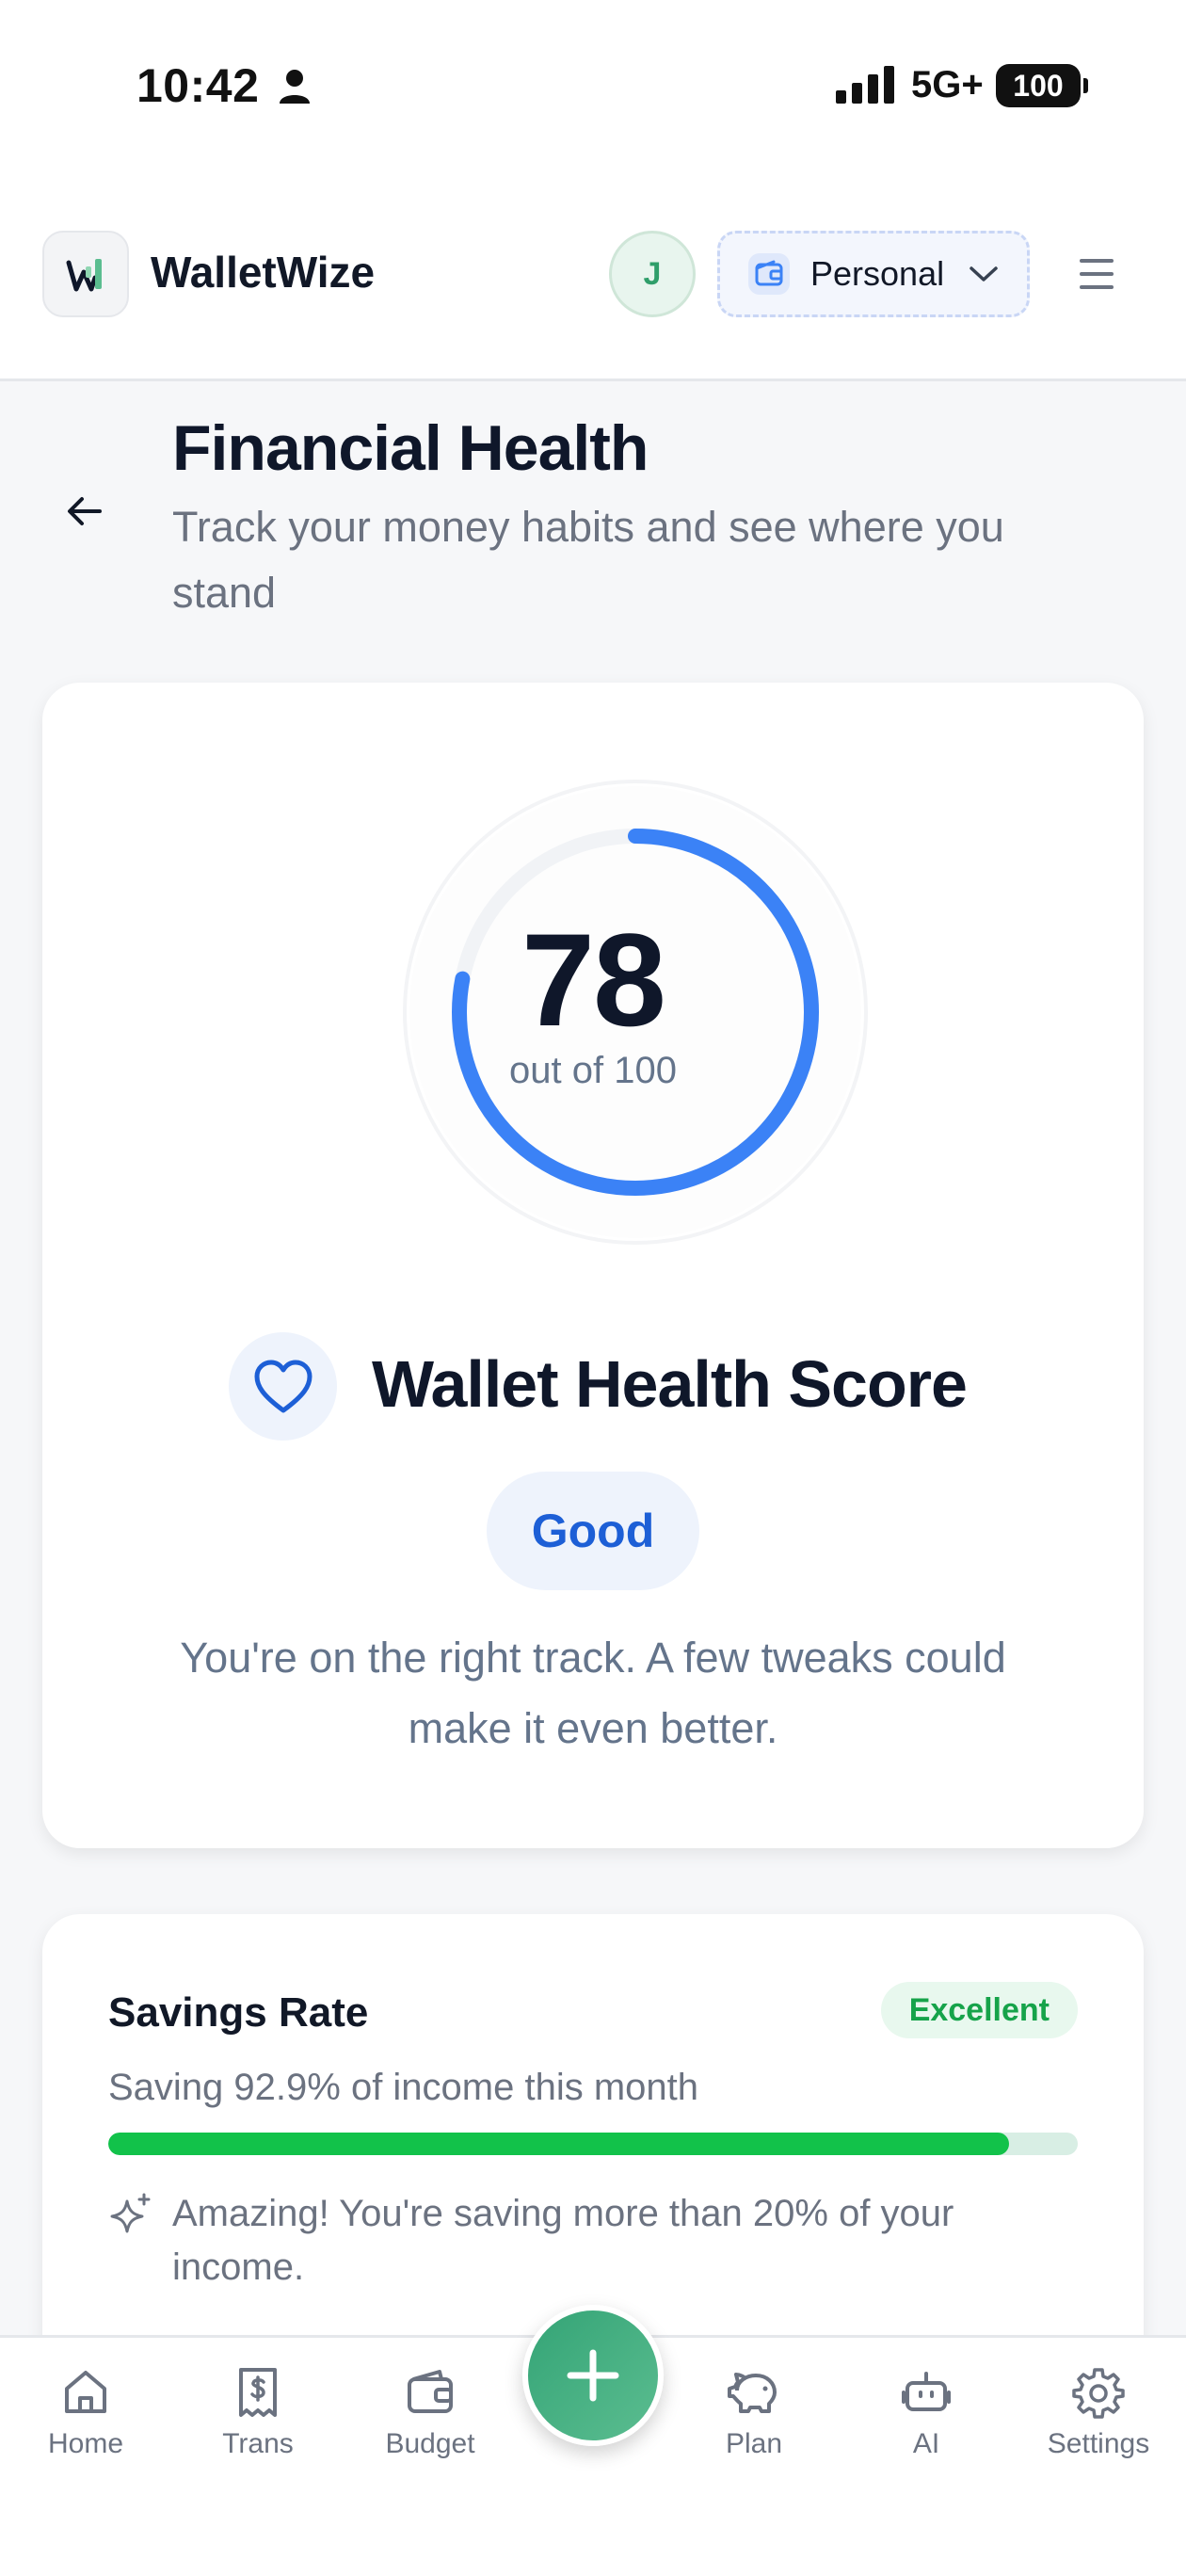 Image resolution: width=1186 pixels, height=2576 pixels. I want to click on robot-icon, so click(926, 2391).